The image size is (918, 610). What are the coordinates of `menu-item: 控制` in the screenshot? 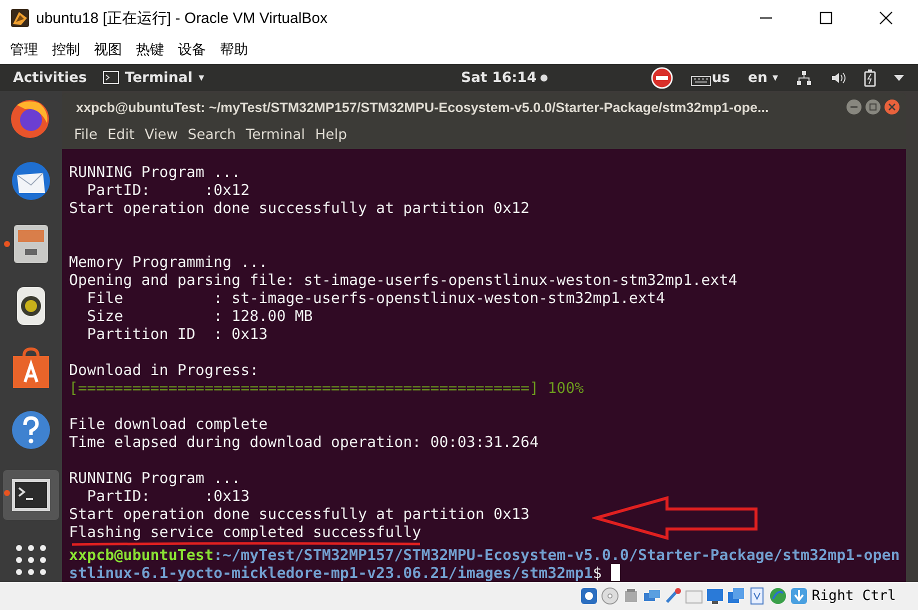 It's located at (66, 50).